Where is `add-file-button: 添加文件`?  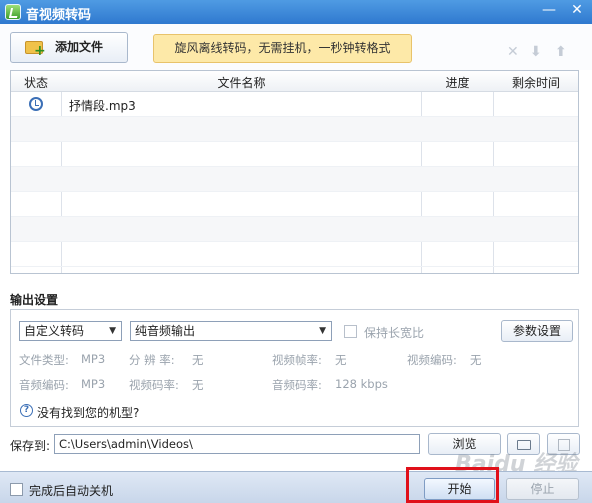 add-file-button: 添加文件 is located at coordinates (69, 49).